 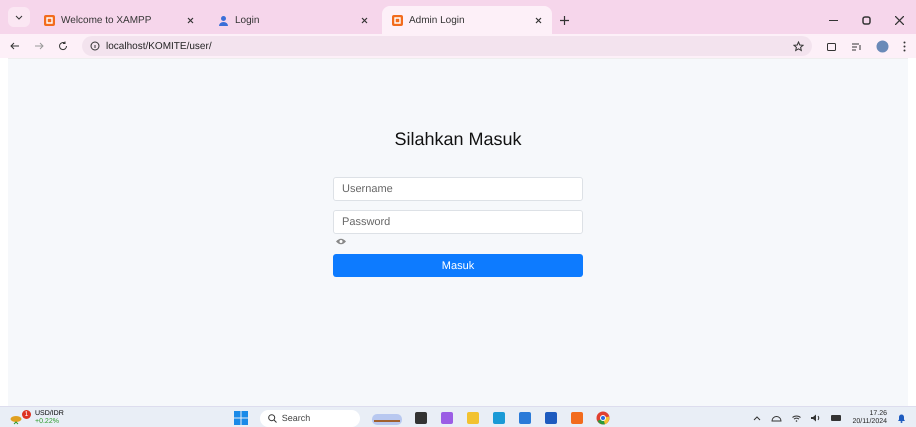 I want to click on info-icon, so click(x=95, y=46).